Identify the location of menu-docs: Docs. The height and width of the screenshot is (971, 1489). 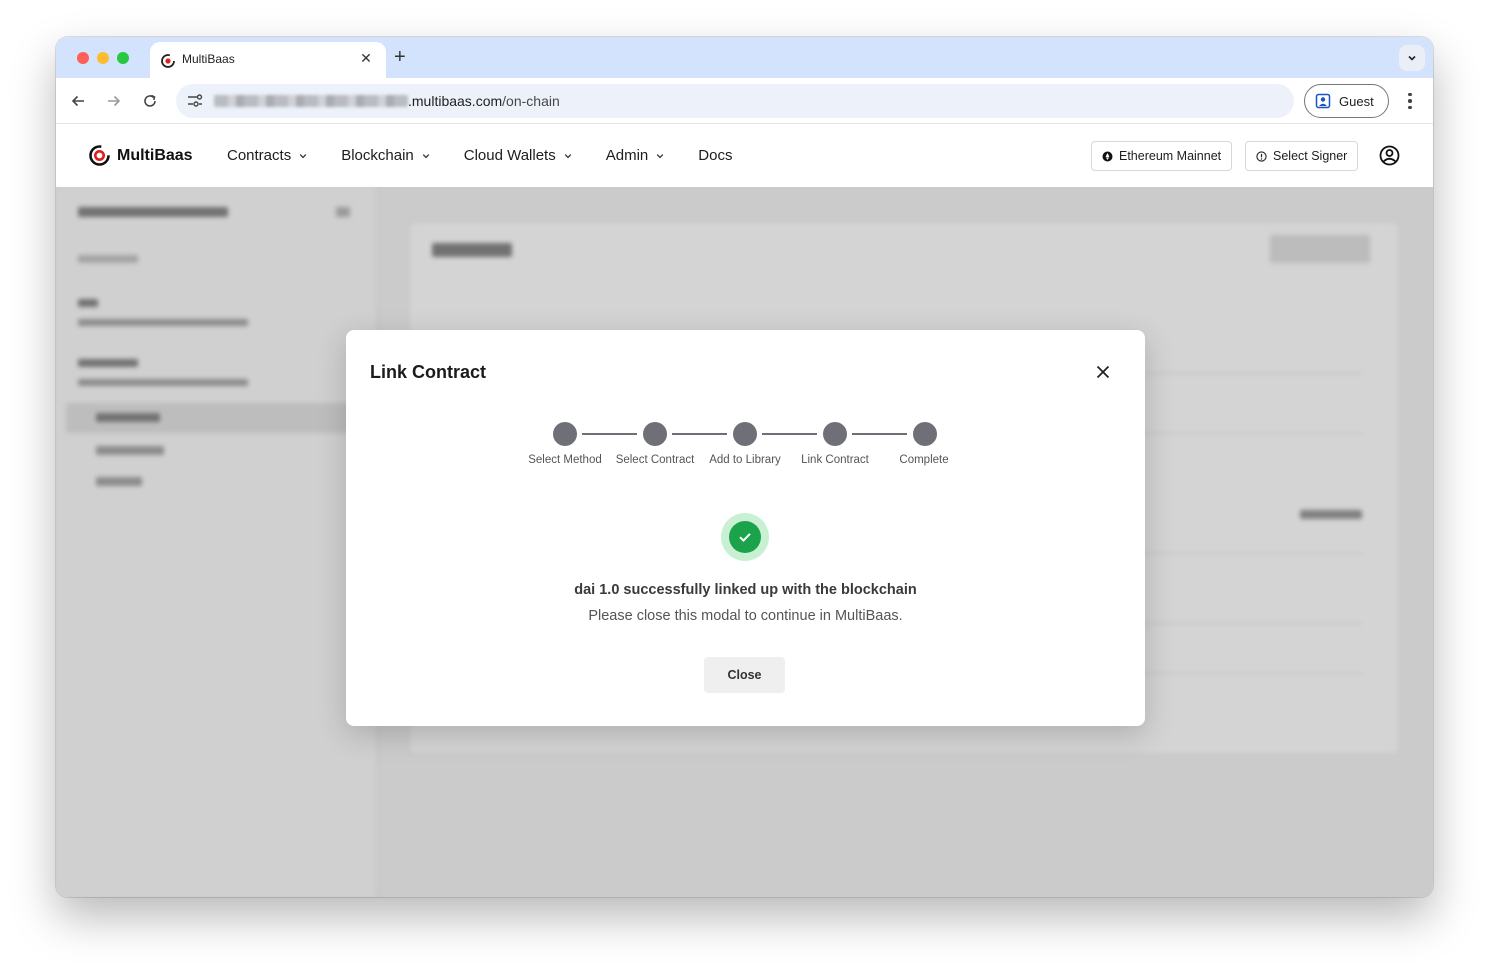
(715, 155).